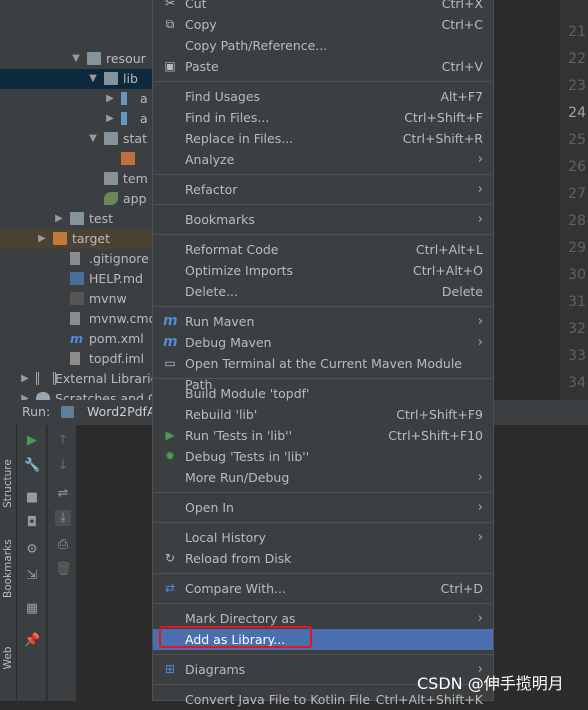 The image size is (588, 710). I want to click on menu-item-label: Optimize Imports, so click(239, 270).